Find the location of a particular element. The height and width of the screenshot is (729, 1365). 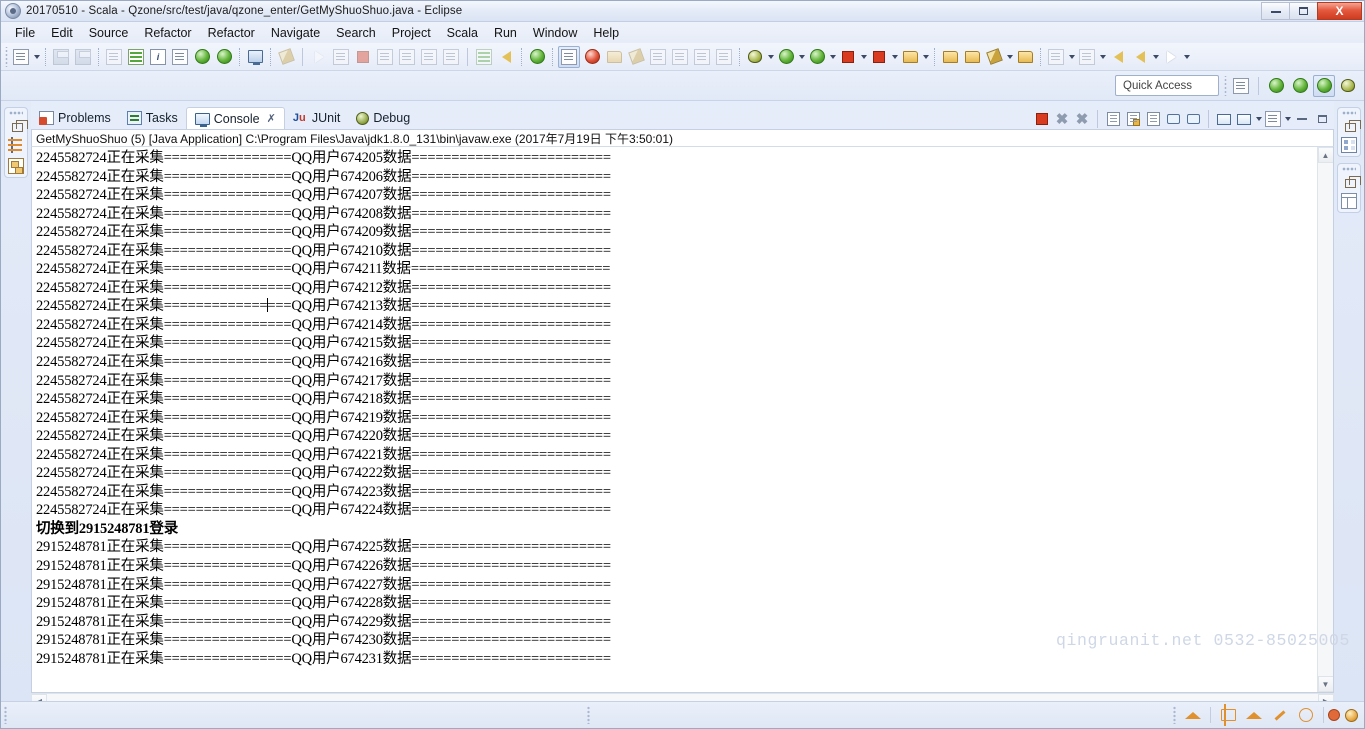

toggle-mark-occurrences-icon is located at coordinates (537, 57).